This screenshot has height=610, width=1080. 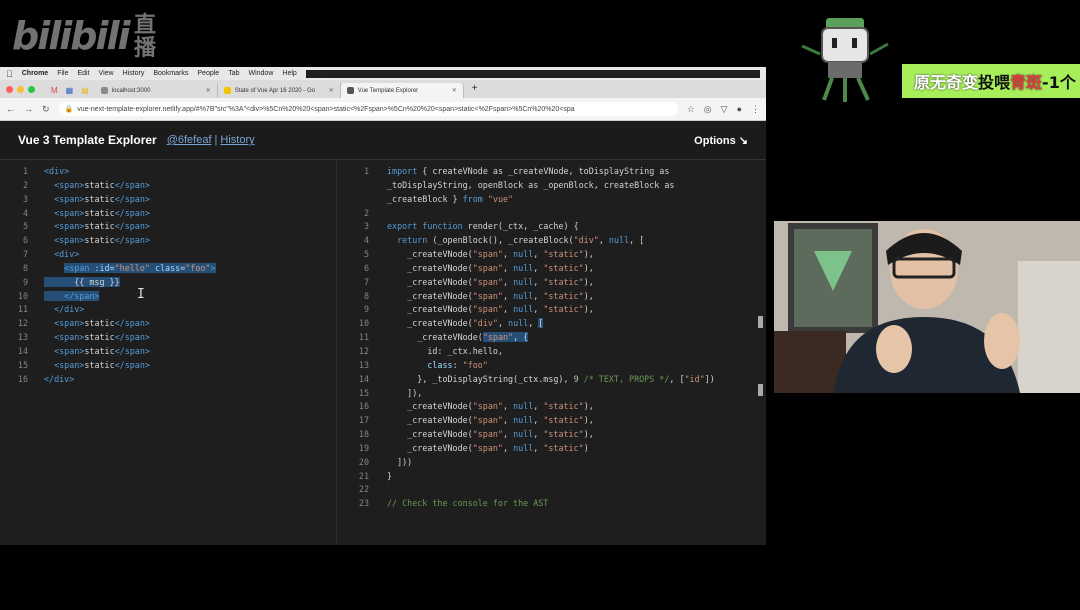 What do you see at coordinates (85, 90) in the screenshot?
I see `notes-icon: ▤` at bounding box center [85, 90].